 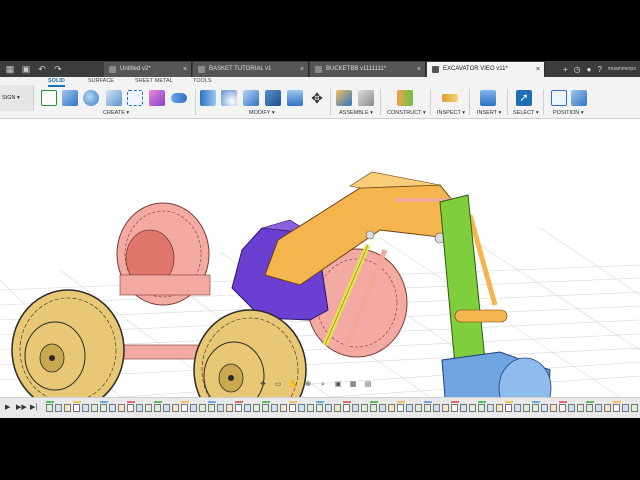 I want to click on group-create: CREATE ▾, so click(x=116, y=113).